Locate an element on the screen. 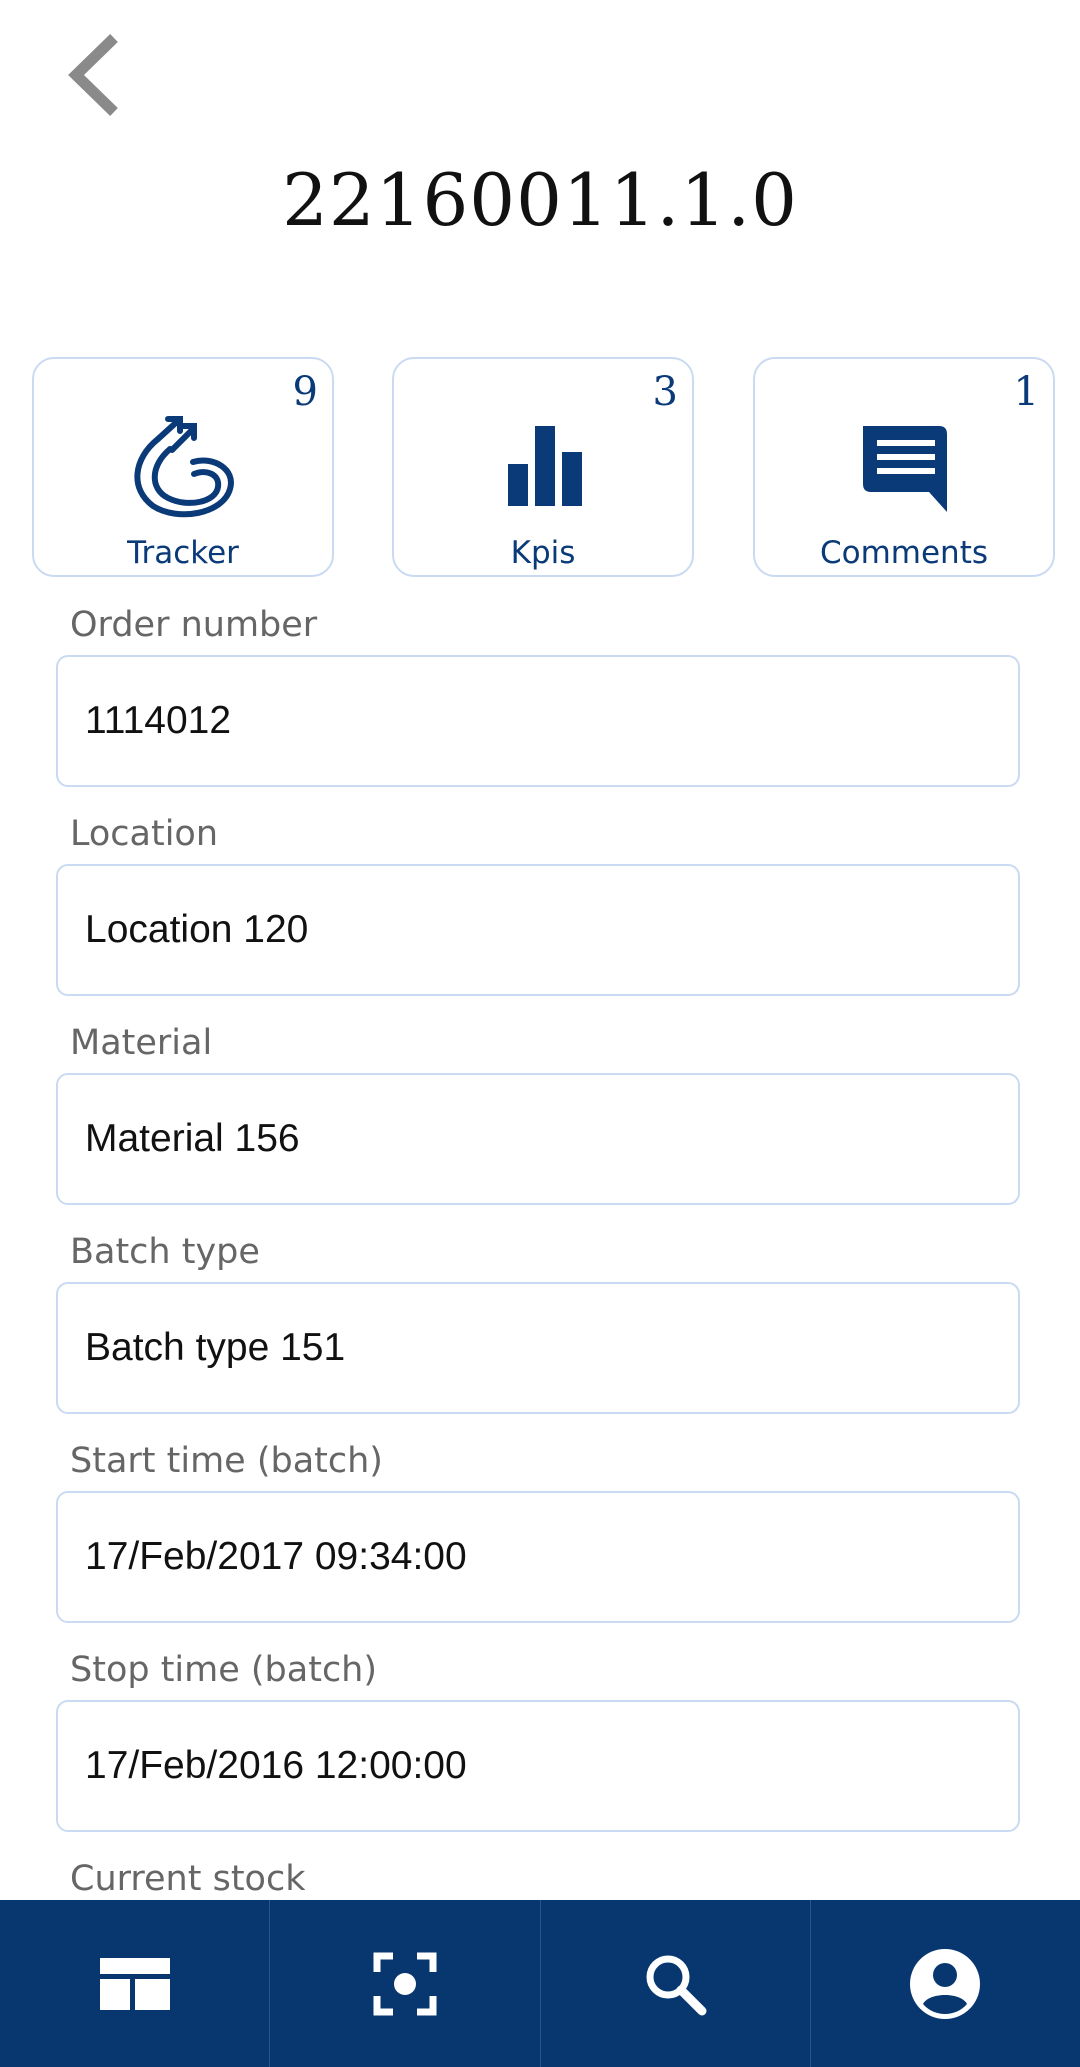 The height and width of the screenshot is (2067, 1080). nav-search-button is located at coordinates (676, 1983).